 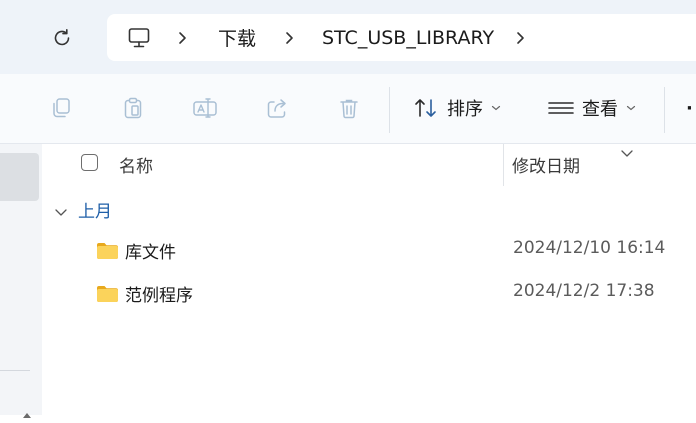 What do you see at coordinates (369, 165) in the screenshot?
I see `column-header: 名称 修改日期` at bounding box center [369, 165].